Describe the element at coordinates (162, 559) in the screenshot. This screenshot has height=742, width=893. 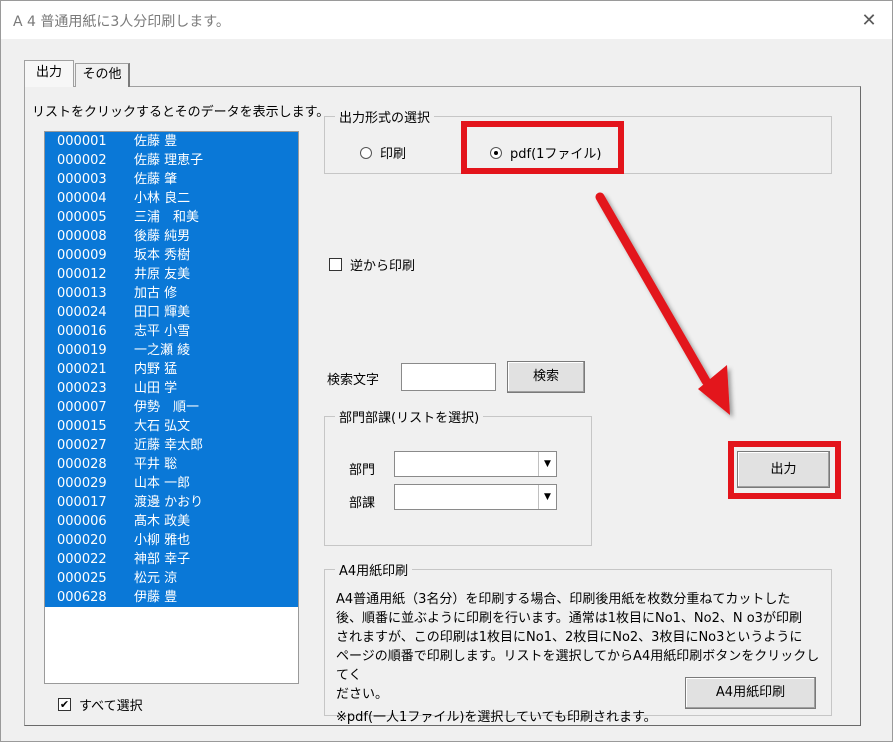
I see `employee-name: 神部 幸子` at that location.